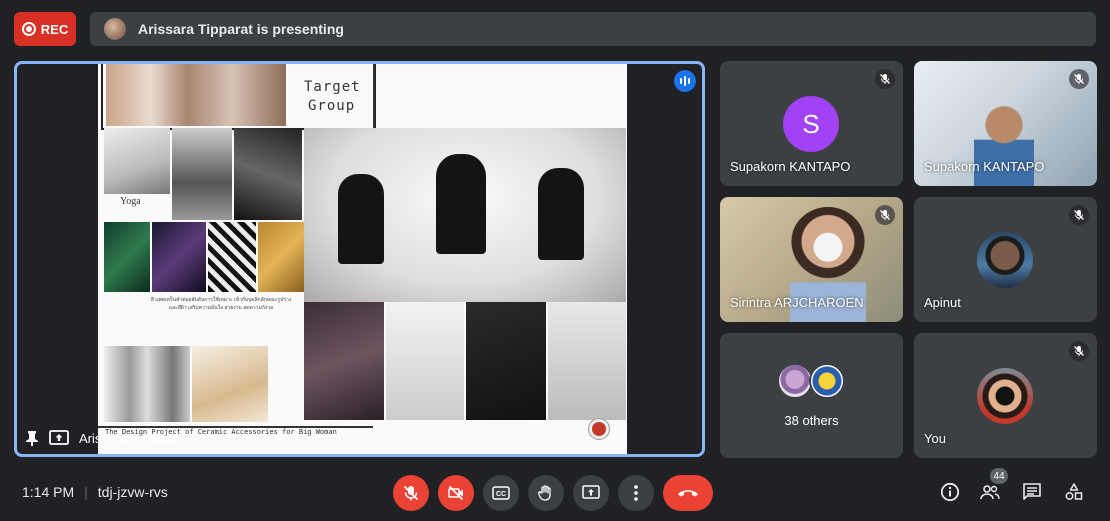 This screenshot has width=1110, height=521. I want to click on others-avatars, so click(811, 381).